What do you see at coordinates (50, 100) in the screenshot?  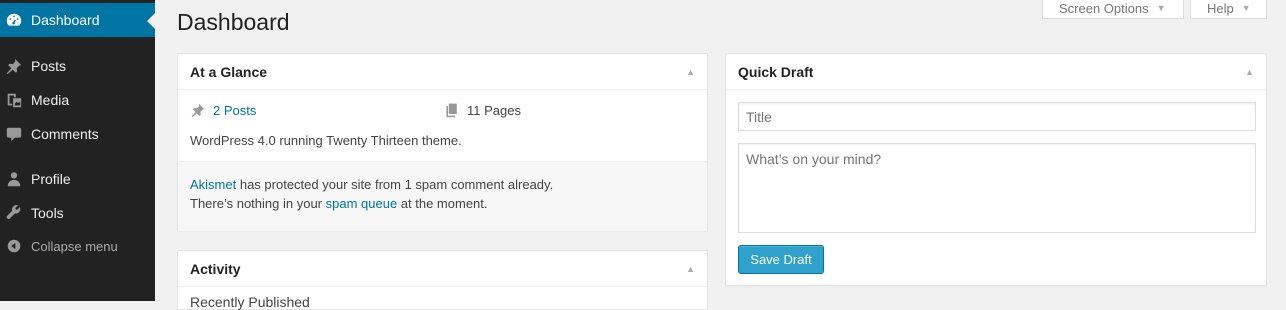 I see `sidebar-item-label: Media` at bounding box center [50, 100].